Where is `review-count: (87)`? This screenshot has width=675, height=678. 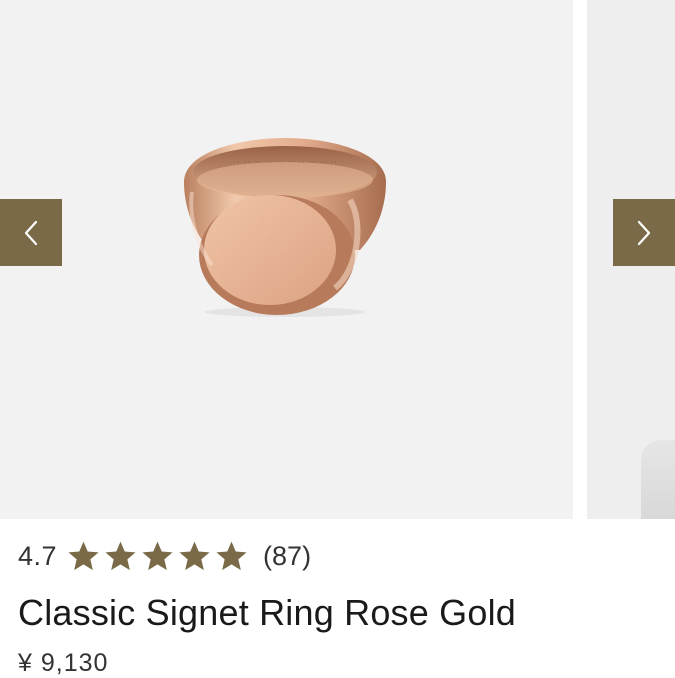
review-count: (87) is located at coordinates (287, 556).